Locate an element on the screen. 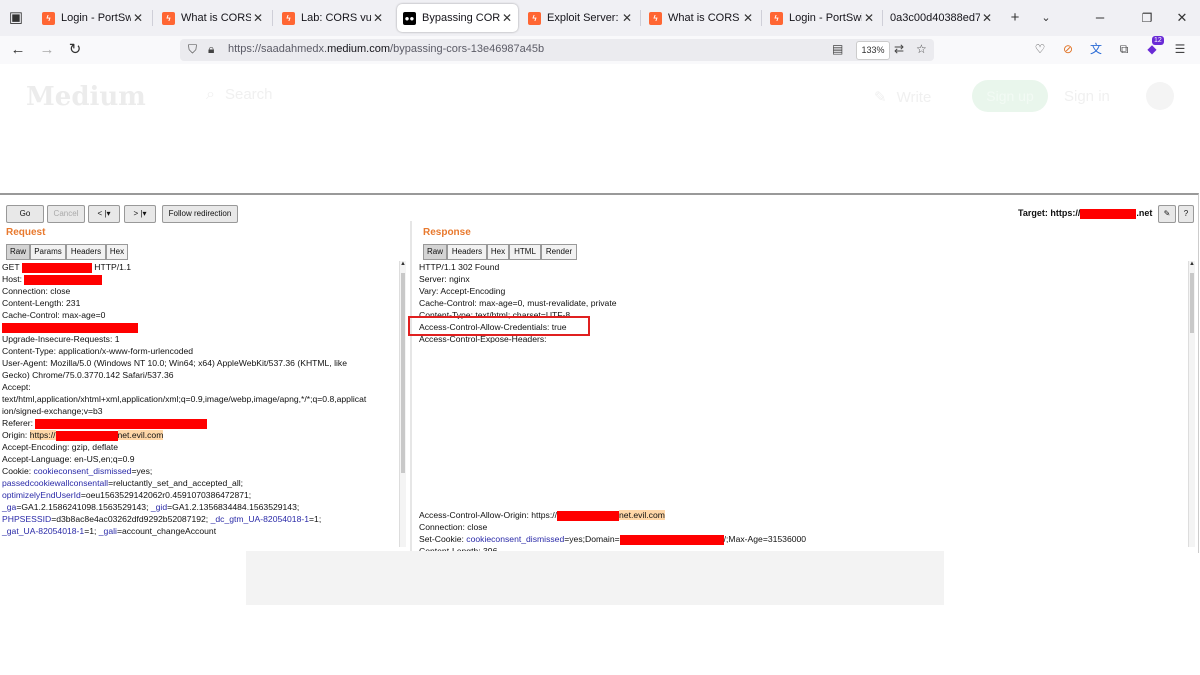 This screenshot has width=1200, height=675. tab-lab-instance: 0a3c00d40388ed7b80 ✕ is located at coordinates (941, 18).